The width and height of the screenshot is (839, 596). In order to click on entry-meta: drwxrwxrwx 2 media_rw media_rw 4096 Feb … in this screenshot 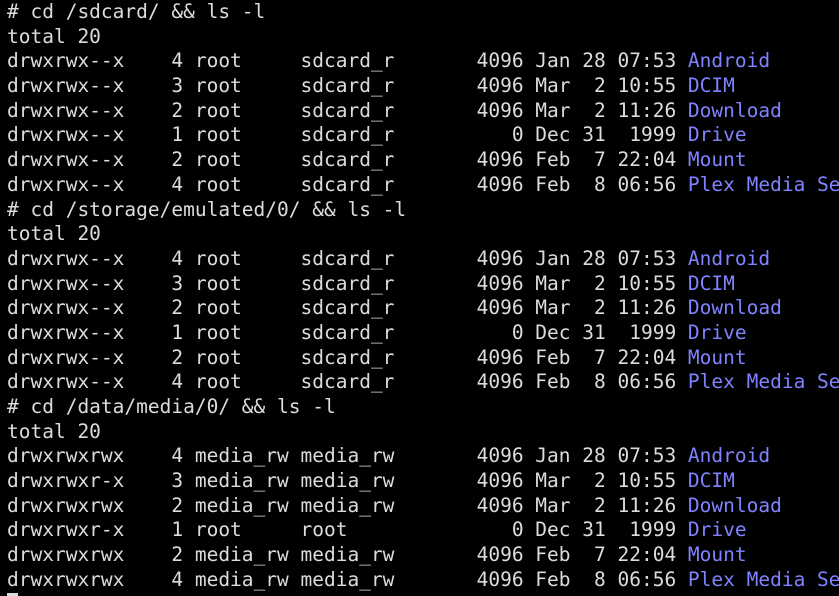, I will do `click(347, 555)`.